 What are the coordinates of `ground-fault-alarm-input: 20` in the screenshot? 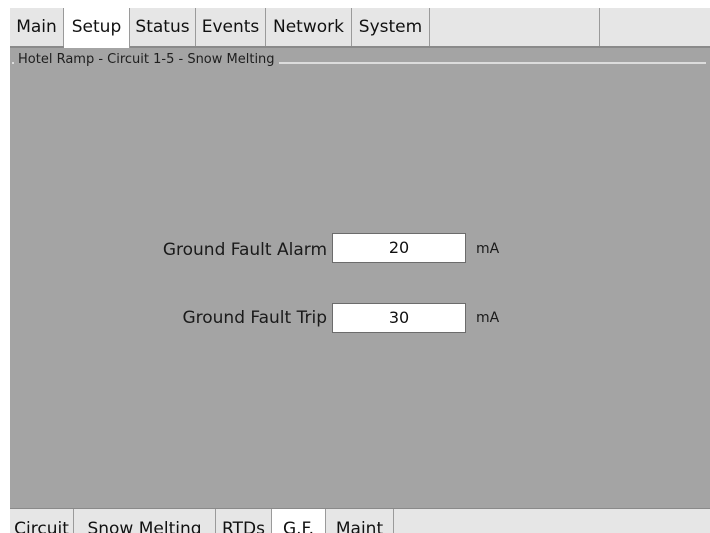 It's located at (399, 248).